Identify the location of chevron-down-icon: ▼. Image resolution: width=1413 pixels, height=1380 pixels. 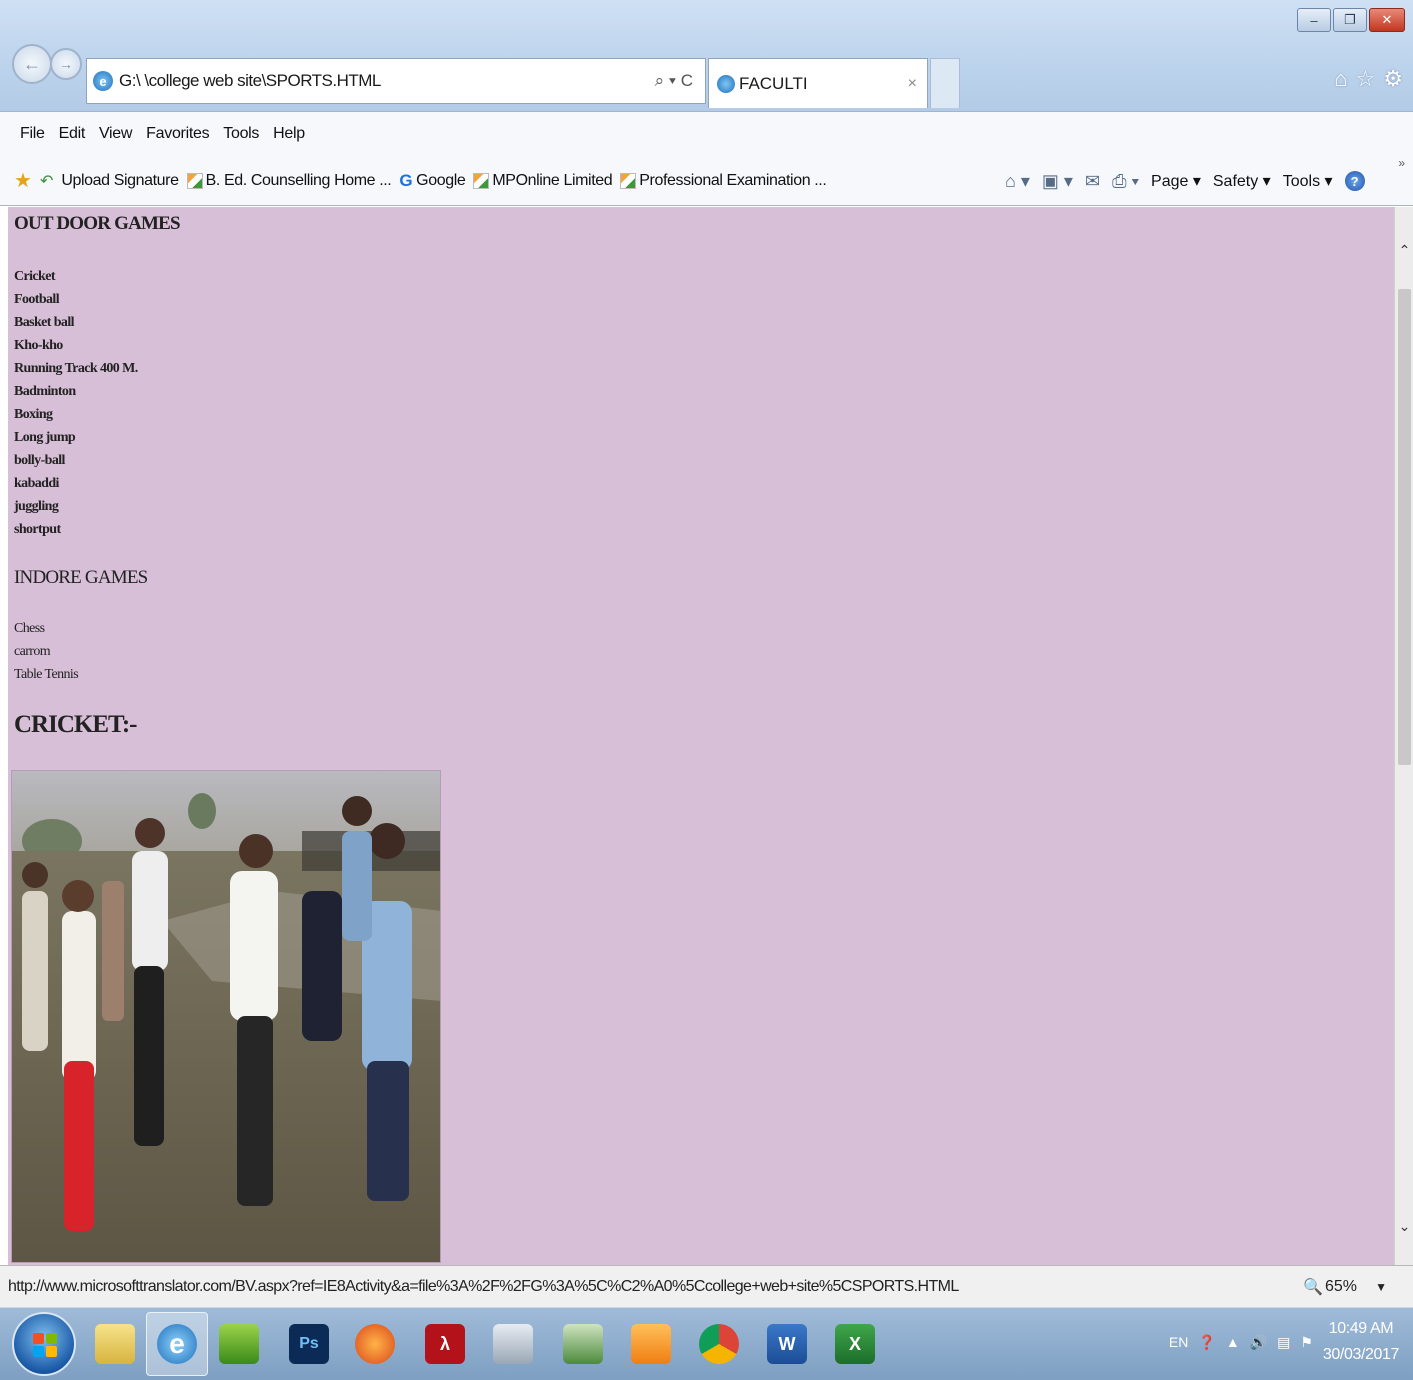
(1381, 1287).